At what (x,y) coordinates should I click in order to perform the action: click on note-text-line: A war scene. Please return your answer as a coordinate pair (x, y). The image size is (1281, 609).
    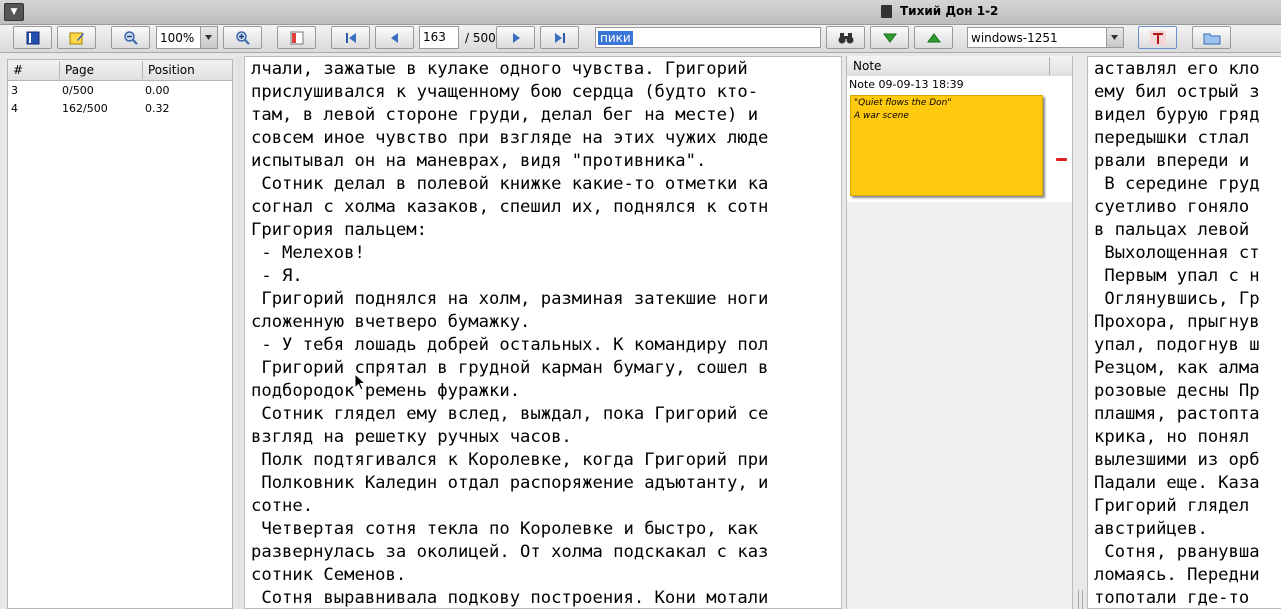
    Looking at the image, I should click on (881, 116).